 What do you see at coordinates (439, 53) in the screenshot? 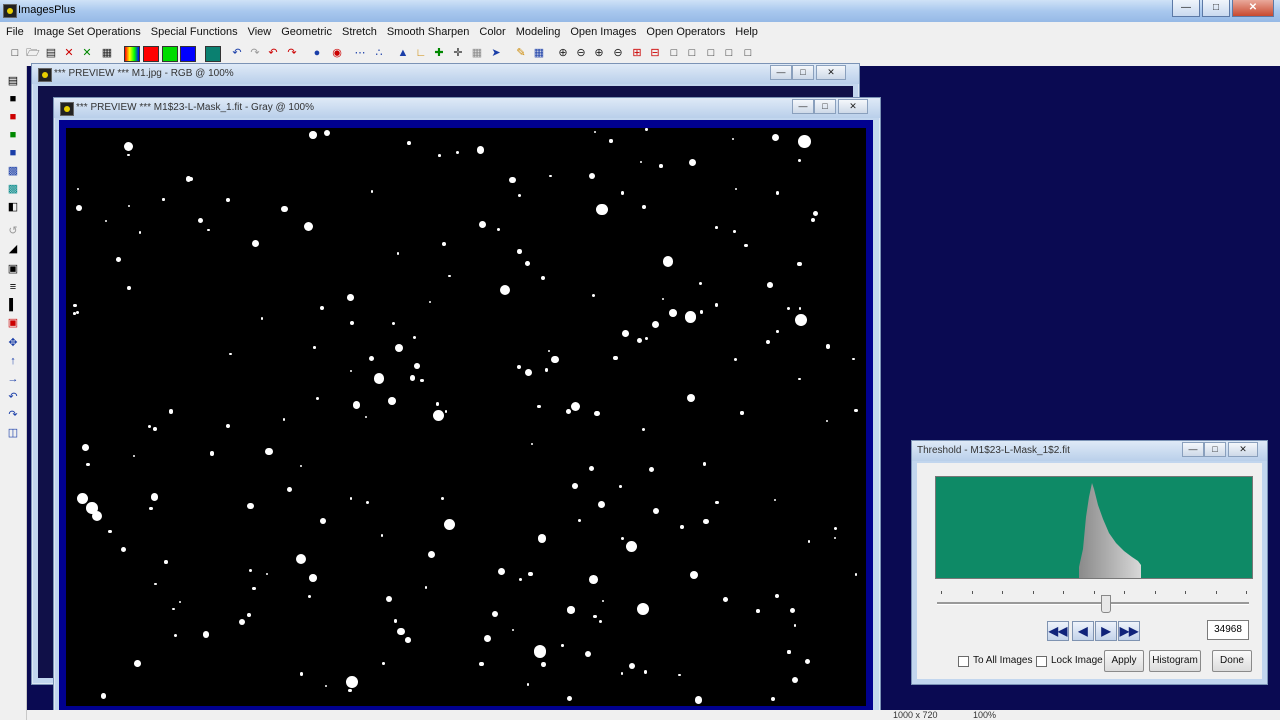
I see `plus-icon: ✚` at bounding box center [439, 53].